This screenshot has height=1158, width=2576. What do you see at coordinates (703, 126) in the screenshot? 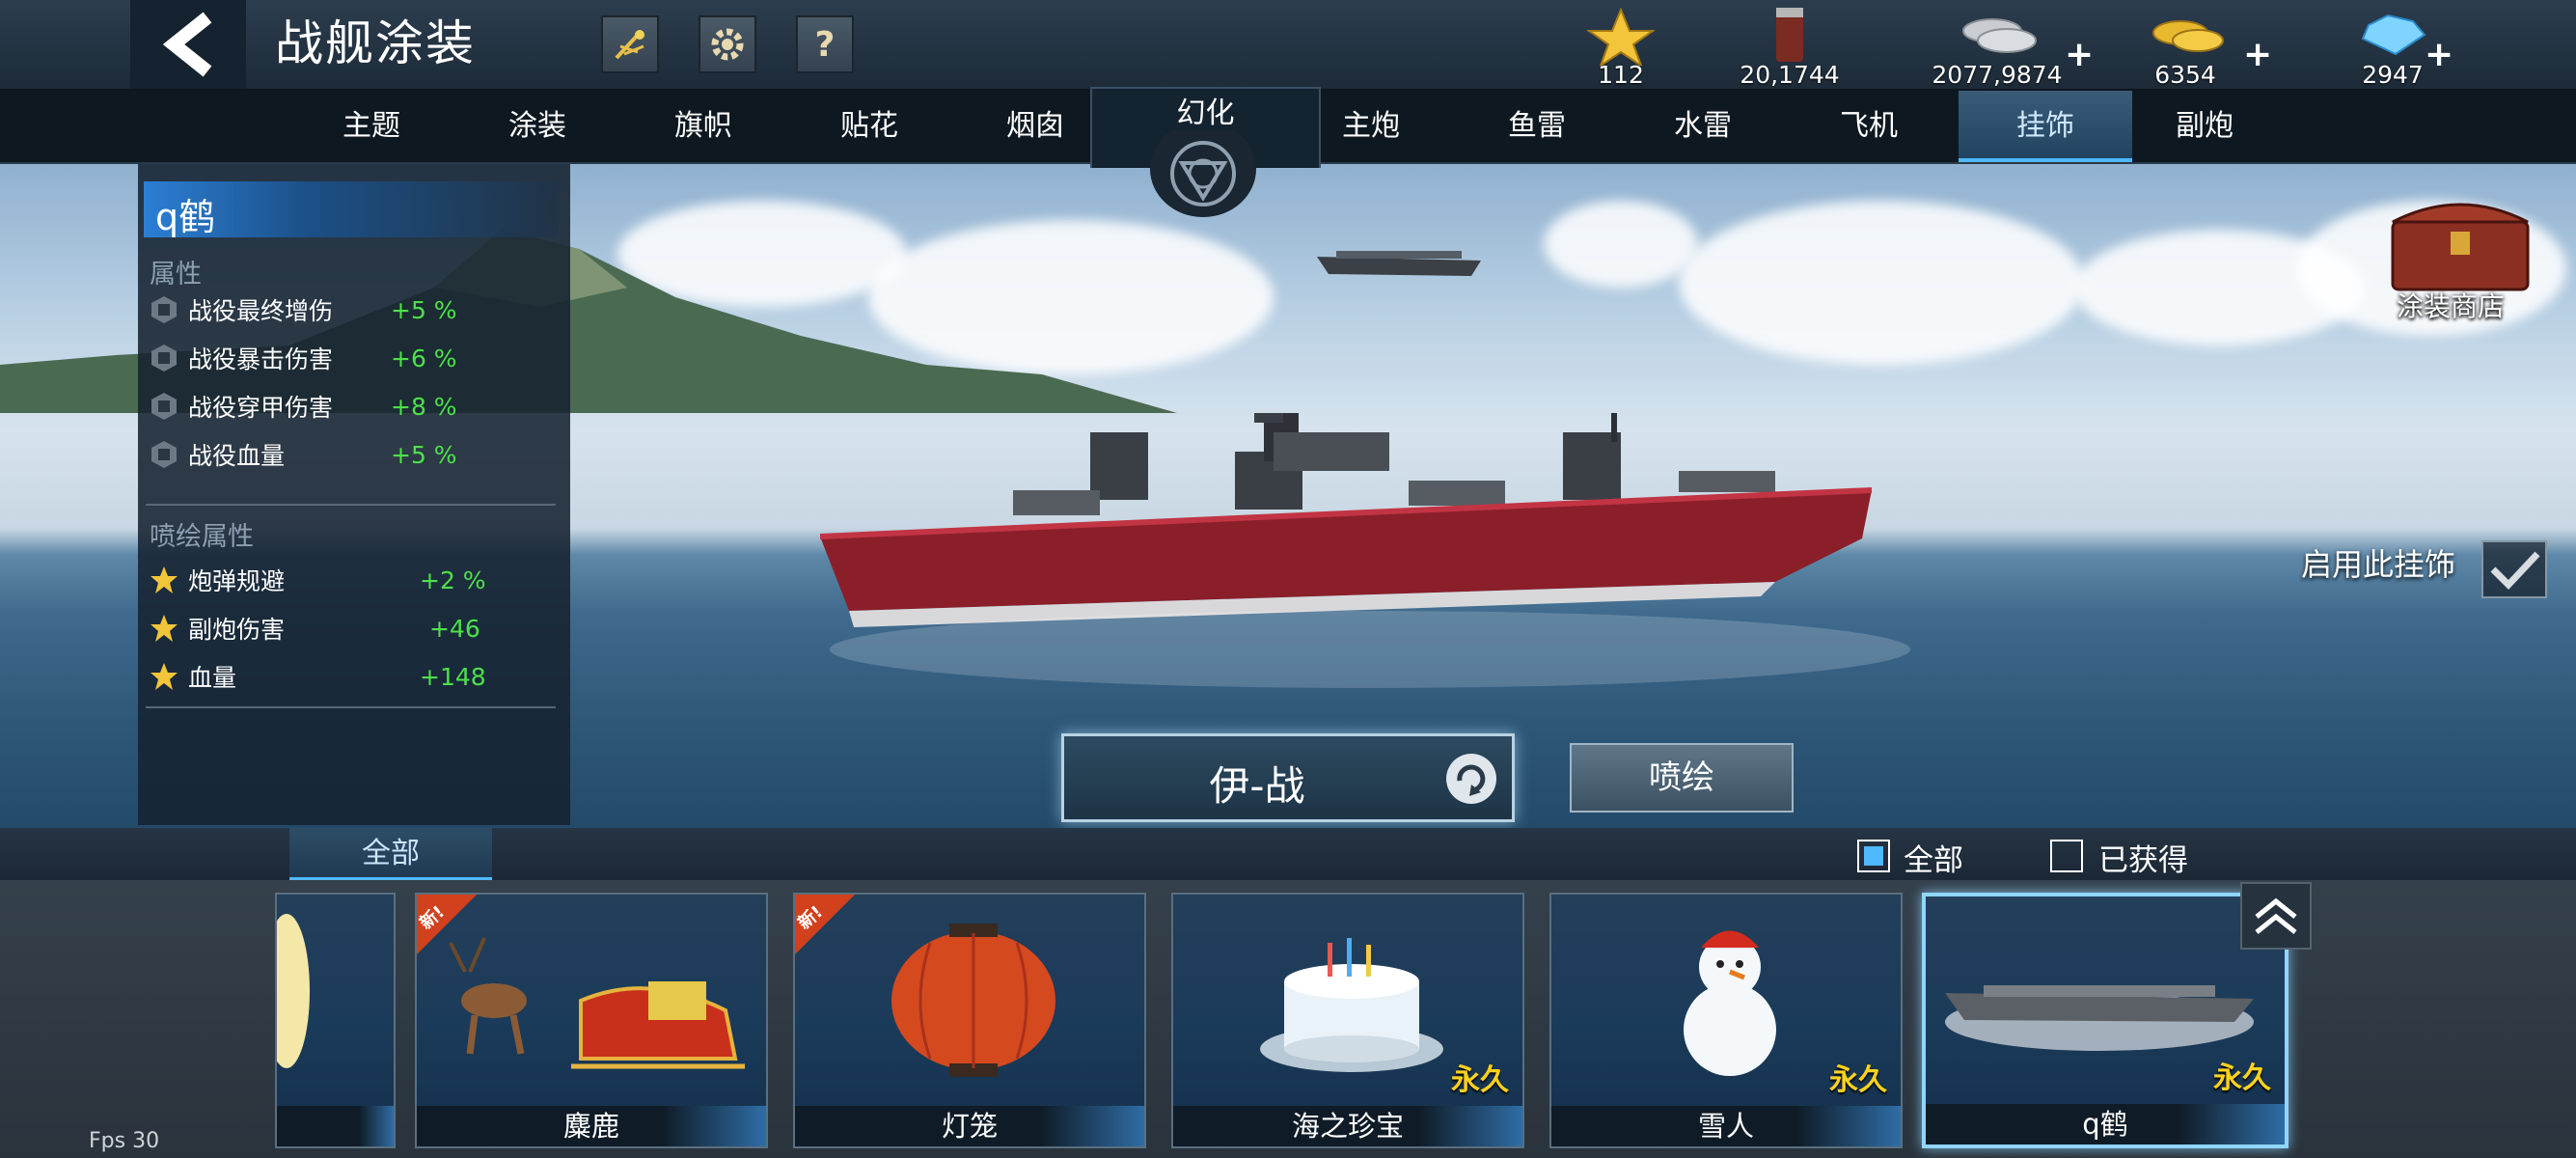
I see `tab-flag: 旗帜` at bounding box center [703, 126].